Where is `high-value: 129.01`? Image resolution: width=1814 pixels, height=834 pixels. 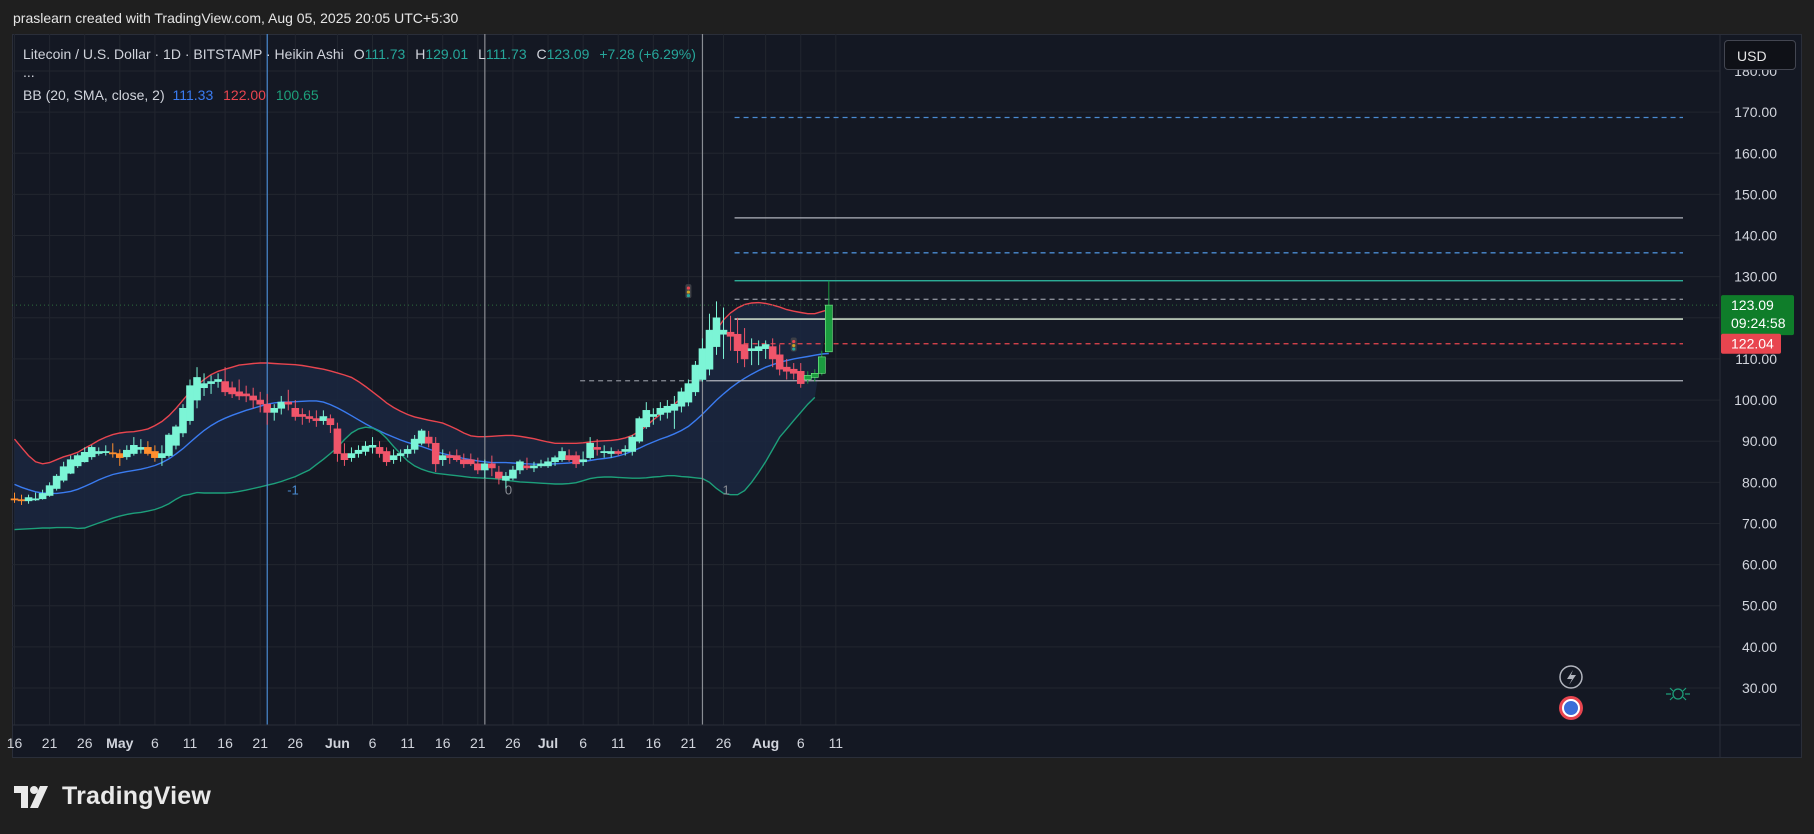
high-value: 129.01 is located at coordinates (447, 54).